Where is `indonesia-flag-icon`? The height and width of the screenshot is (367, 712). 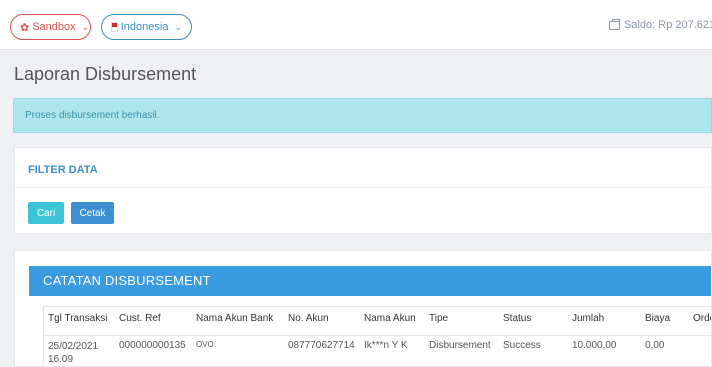
indonesia-flag-icon is located at coordinates (114, 27).